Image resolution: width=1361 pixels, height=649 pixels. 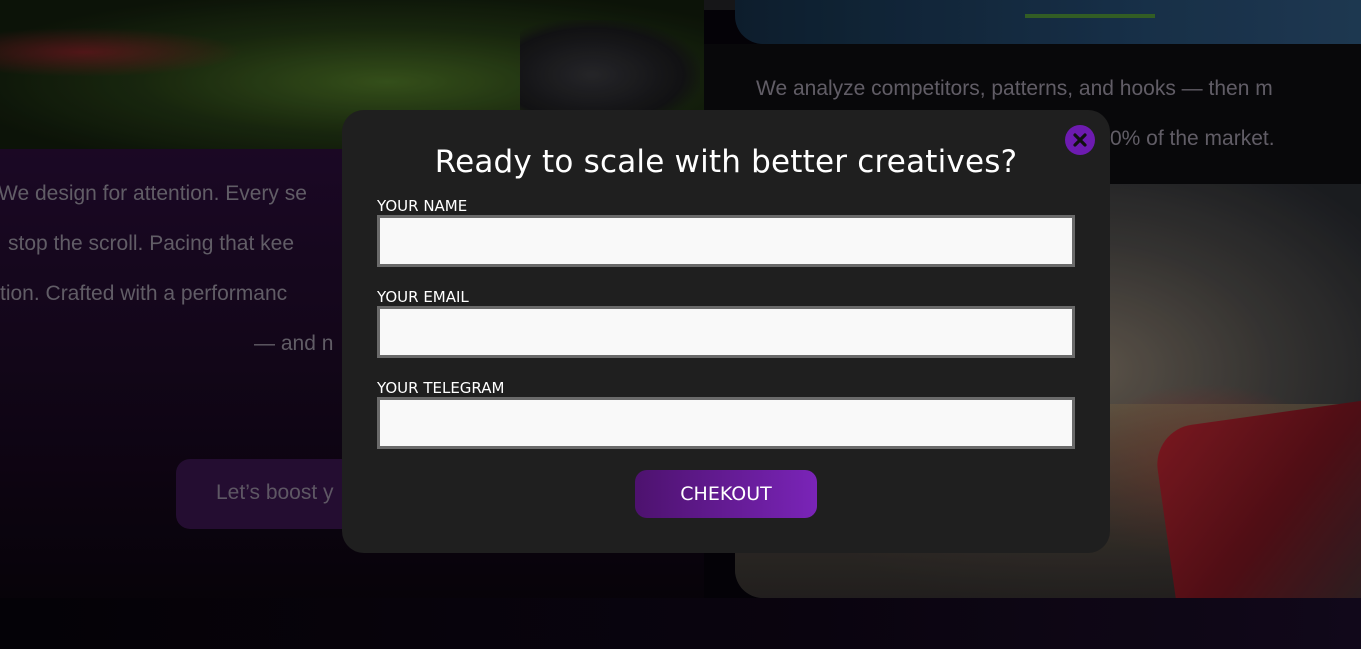 I want to click on telegram-input, so click(x=726, y=423).